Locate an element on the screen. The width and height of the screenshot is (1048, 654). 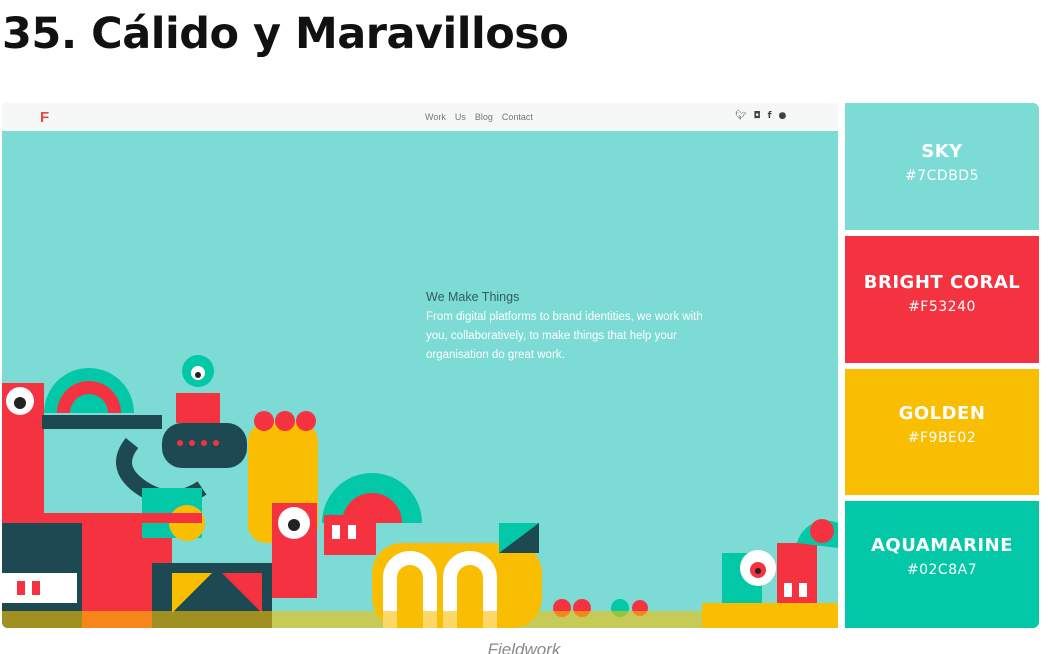
nav-links: Work Us Blog Contact is located at coordinates (479, 117).